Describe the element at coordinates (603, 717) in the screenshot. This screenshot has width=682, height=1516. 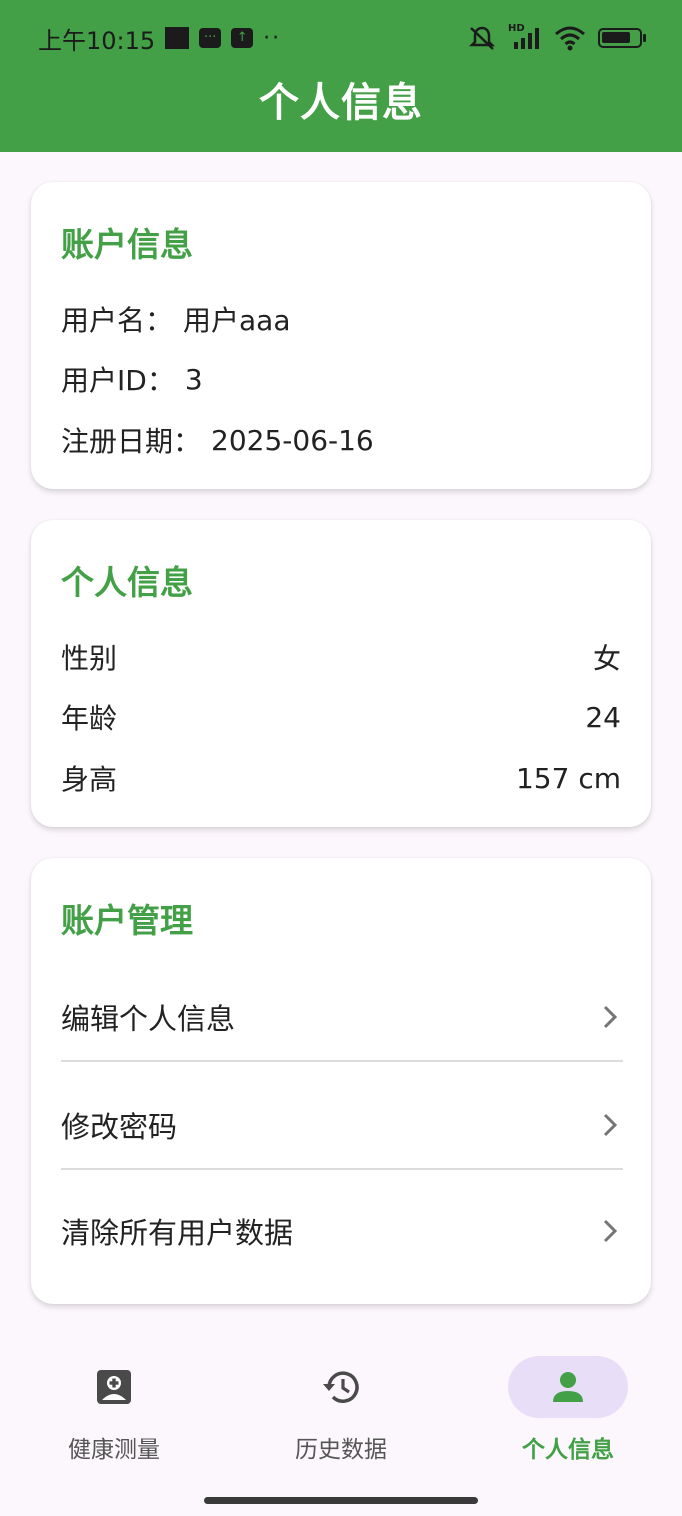
I see `age-value: 24` at that location.